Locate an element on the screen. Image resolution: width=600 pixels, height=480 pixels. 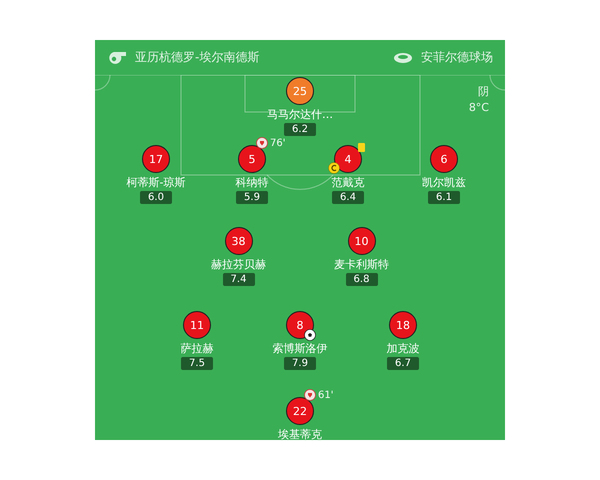
player-number: 11 is located at coordinates (197, 325).